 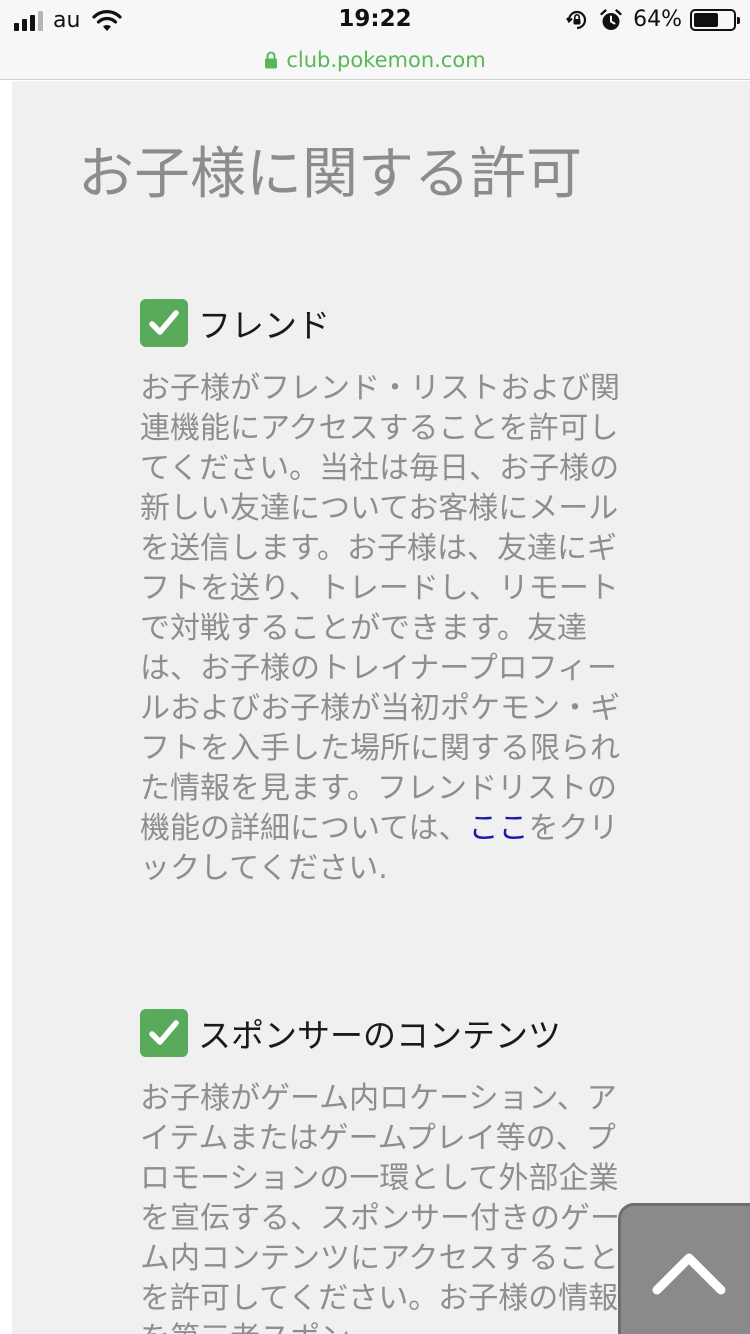 I want to click on scroll-to-top-button, so click(x=684, y=1268).